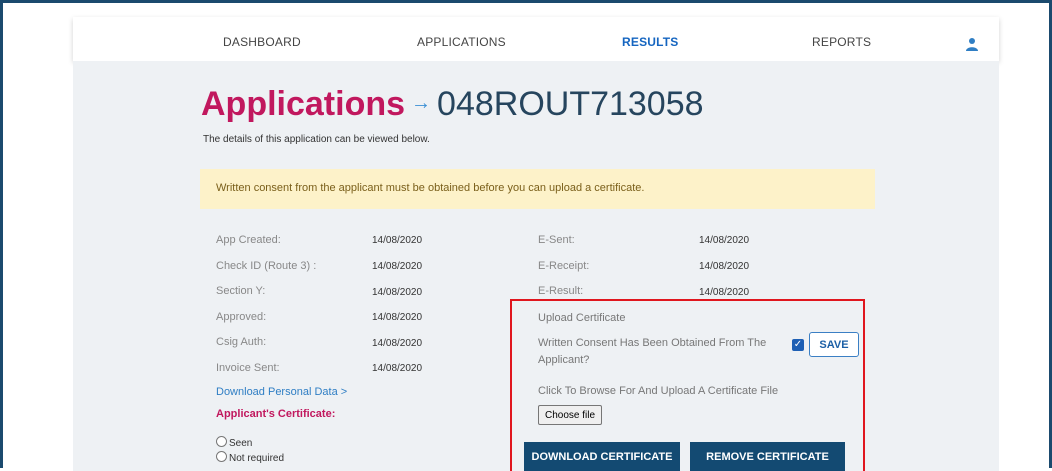 This screenshot has height=471, width=1052. What do you see at coordinates (276, 414) in the screenshot?
I see `applicants-certificate-title: Applicant's Certificate:` at bounding box center [276, 414].